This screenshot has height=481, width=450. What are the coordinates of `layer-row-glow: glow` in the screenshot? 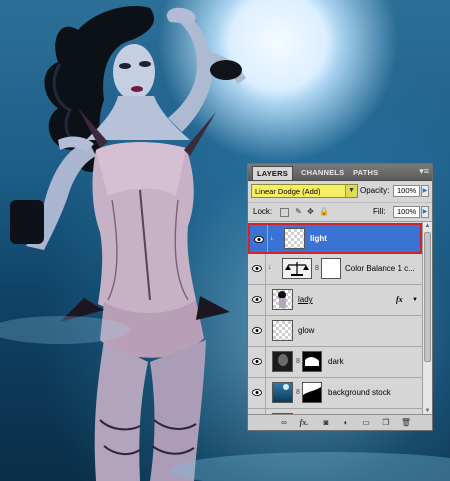 It's located at (335, 331).